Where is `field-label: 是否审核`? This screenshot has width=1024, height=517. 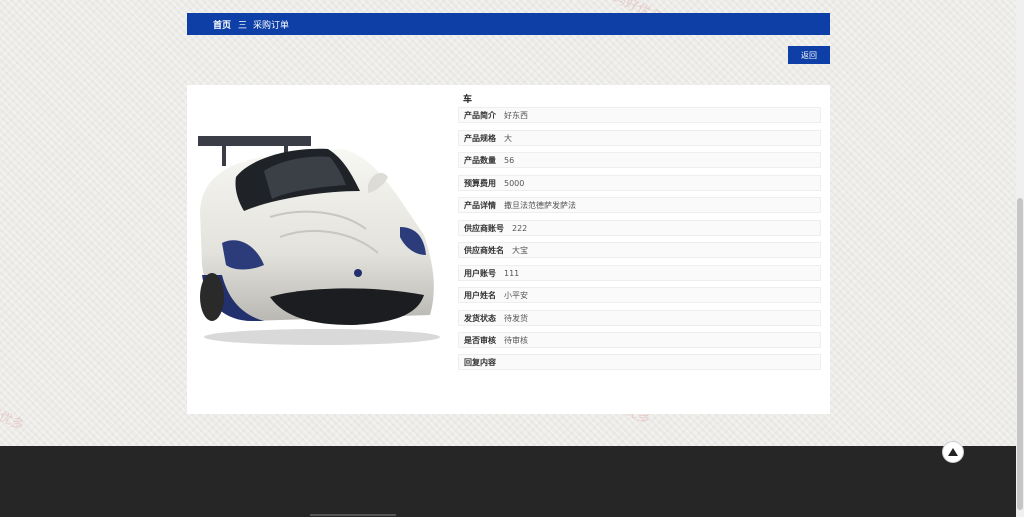
field-label: 是否审核 is located at coordinates (480, 340).